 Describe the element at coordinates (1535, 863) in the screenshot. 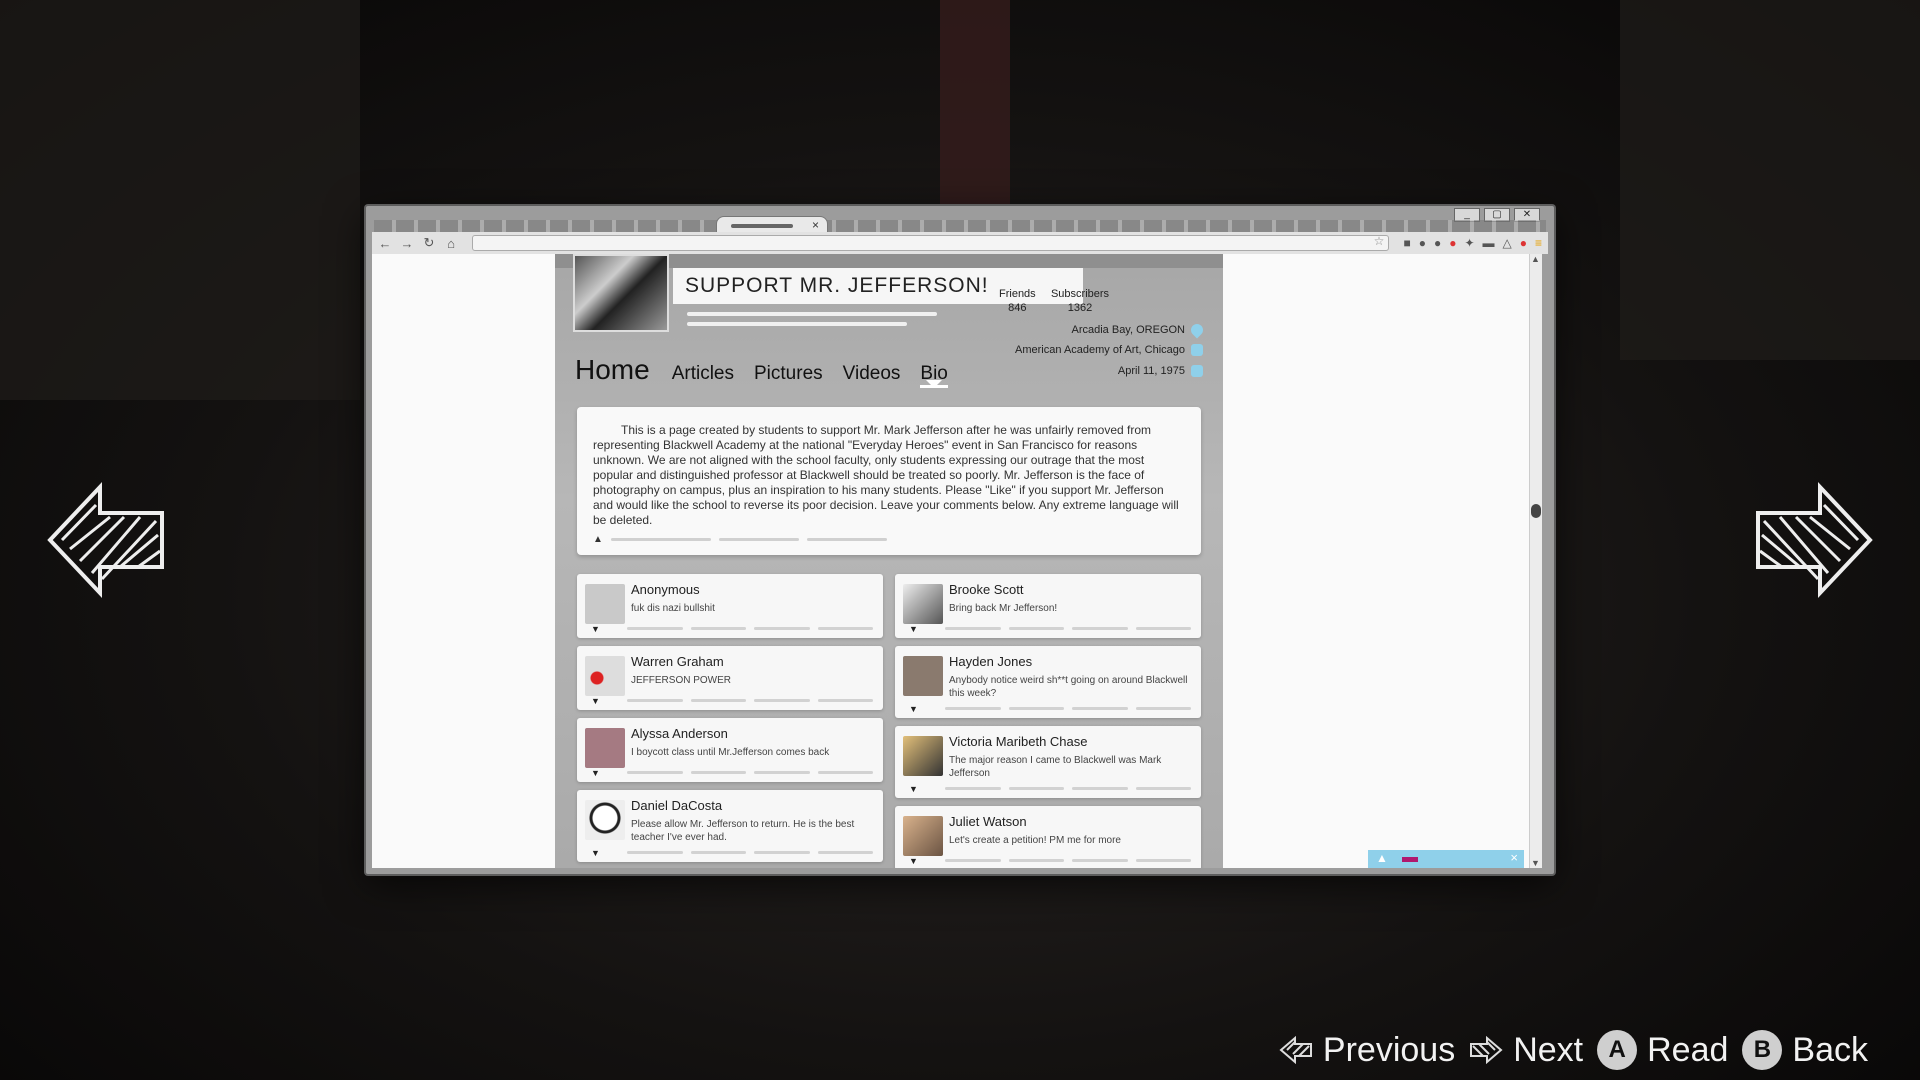

I see `scroll-down-icon: ▼` at that location.